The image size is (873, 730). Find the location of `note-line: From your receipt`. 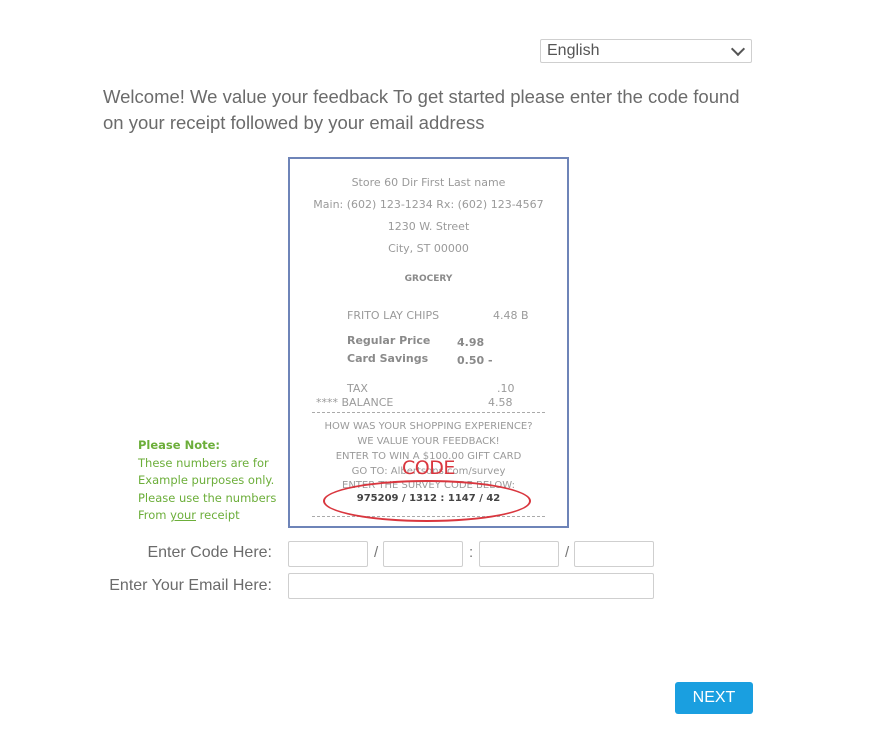

note-line: From your receipt is located at coordinates (207, 516).